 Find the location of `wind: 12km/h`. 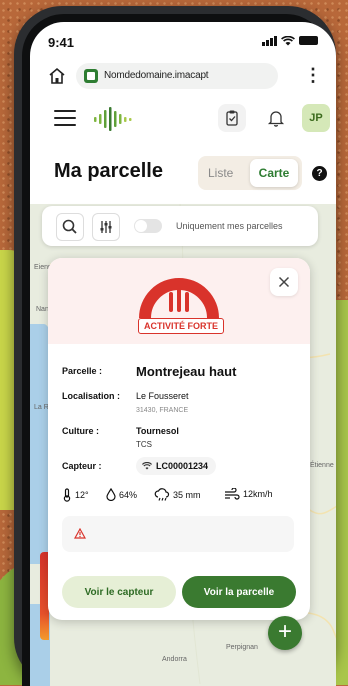

wind: 12km/h is located at coordinates (248, 494).